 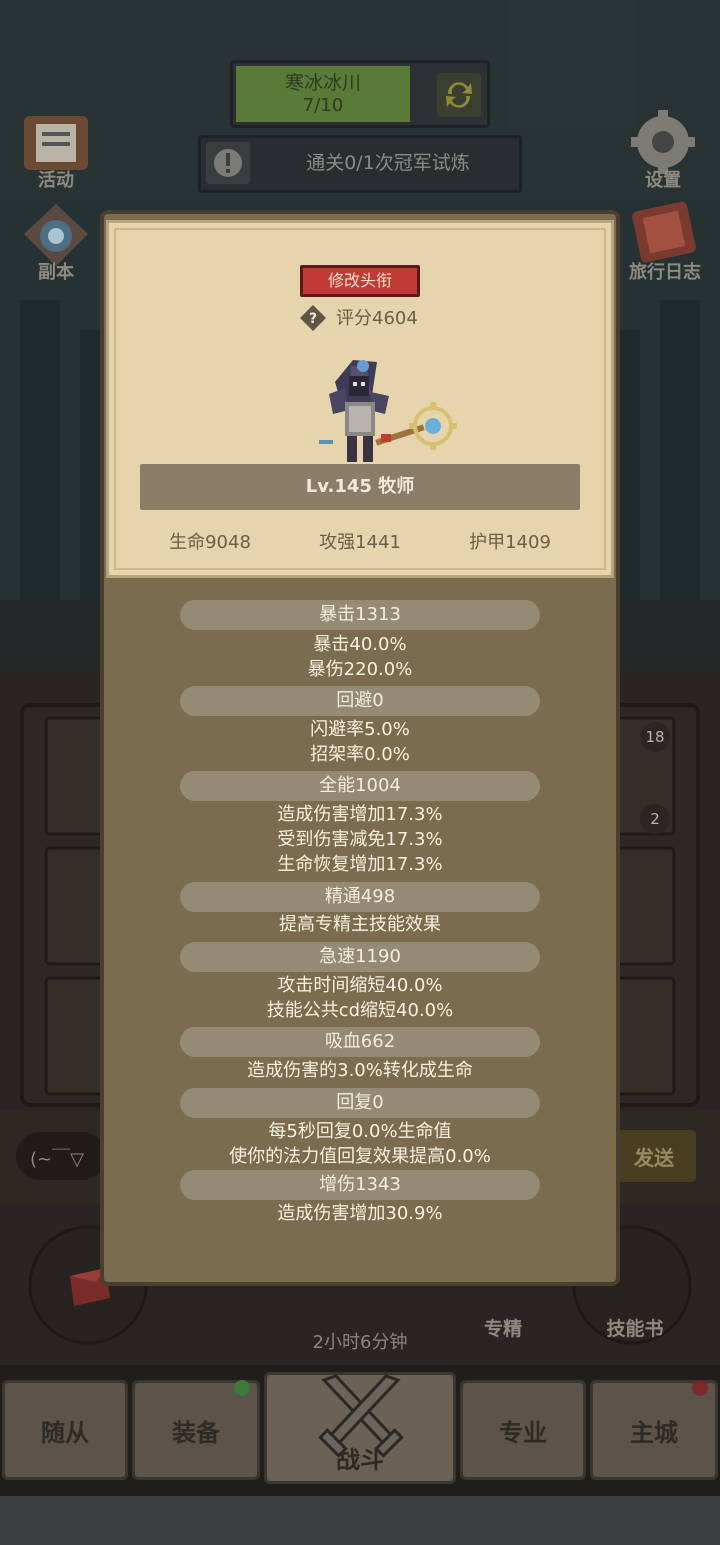 What do you see at coordinates (360, 281) in the screenshot?
I see `rename-title-button: 修改头衔` at bounding box center [360, 281].